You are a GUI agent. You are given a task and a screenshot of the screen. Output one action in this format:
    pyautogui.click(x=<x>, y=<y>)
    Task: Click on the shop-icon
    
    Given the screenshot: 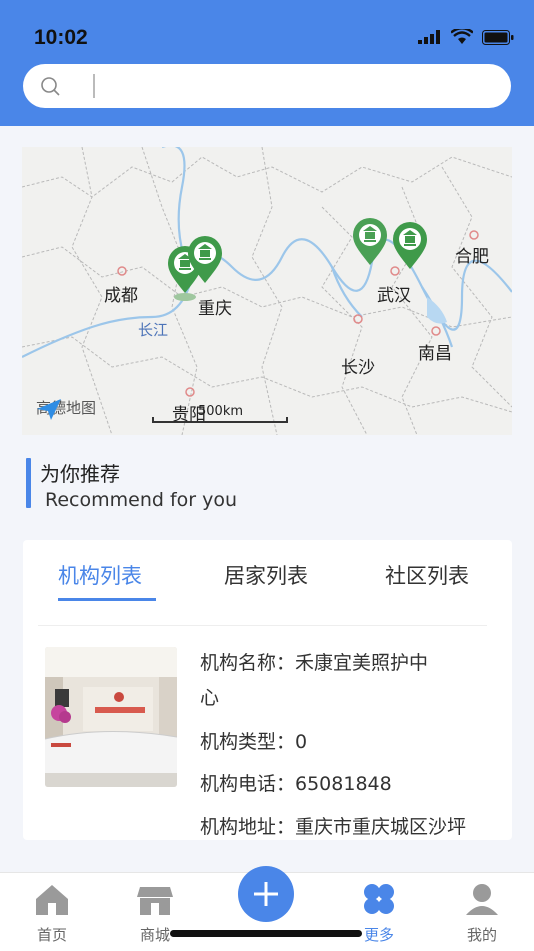 What is the action you would take?
    pyautogui.click(x=155, y=901)
    